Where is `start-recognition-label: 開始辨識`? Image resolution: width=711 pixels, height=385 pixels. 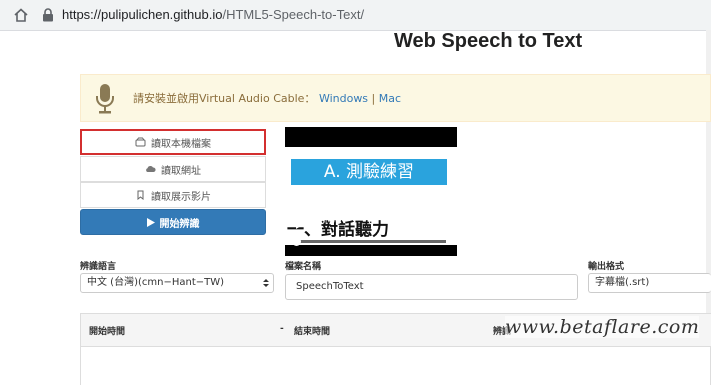
start-recognition-label: 開始辨識 is located at coordinates (179, 224).